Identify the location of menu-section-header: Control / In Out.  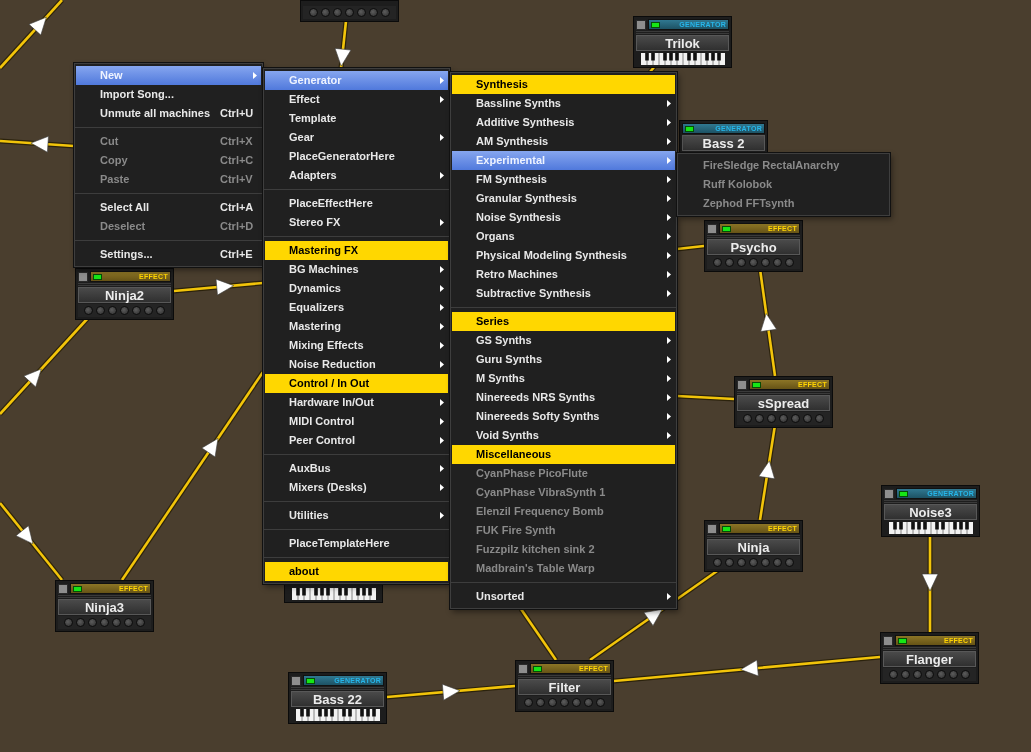
(356, 383).